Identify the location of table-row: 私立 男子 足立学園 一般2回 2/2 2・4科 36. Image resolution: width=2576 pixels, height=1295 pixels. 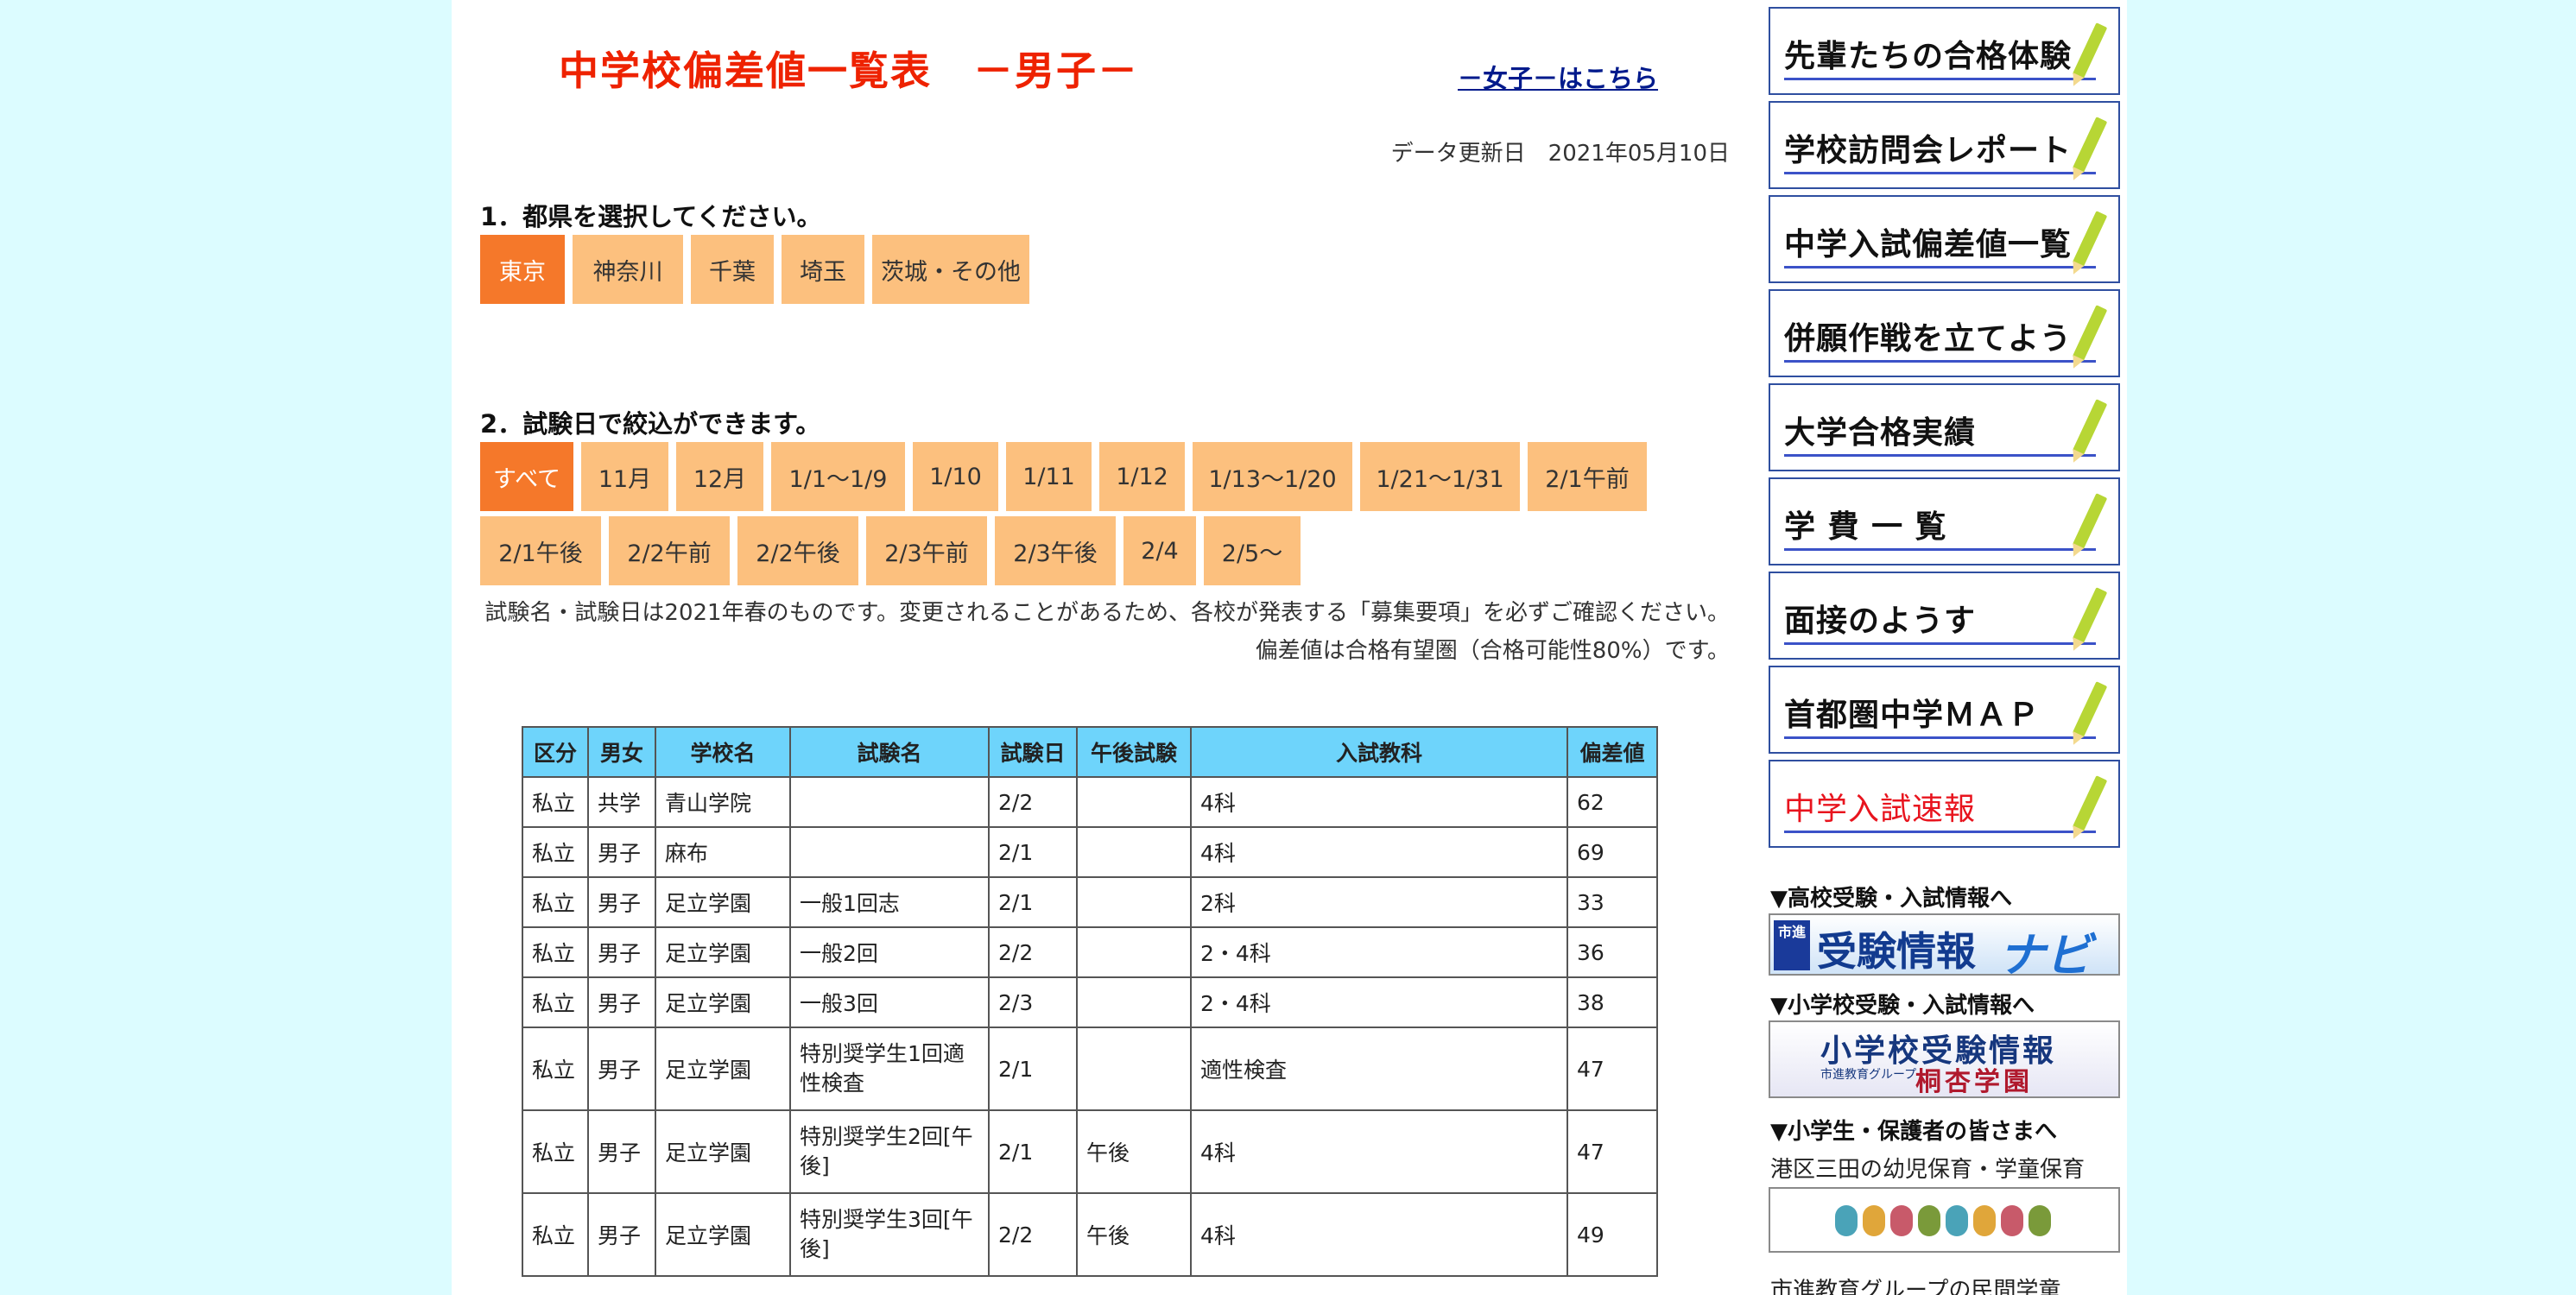
(1090, 952).